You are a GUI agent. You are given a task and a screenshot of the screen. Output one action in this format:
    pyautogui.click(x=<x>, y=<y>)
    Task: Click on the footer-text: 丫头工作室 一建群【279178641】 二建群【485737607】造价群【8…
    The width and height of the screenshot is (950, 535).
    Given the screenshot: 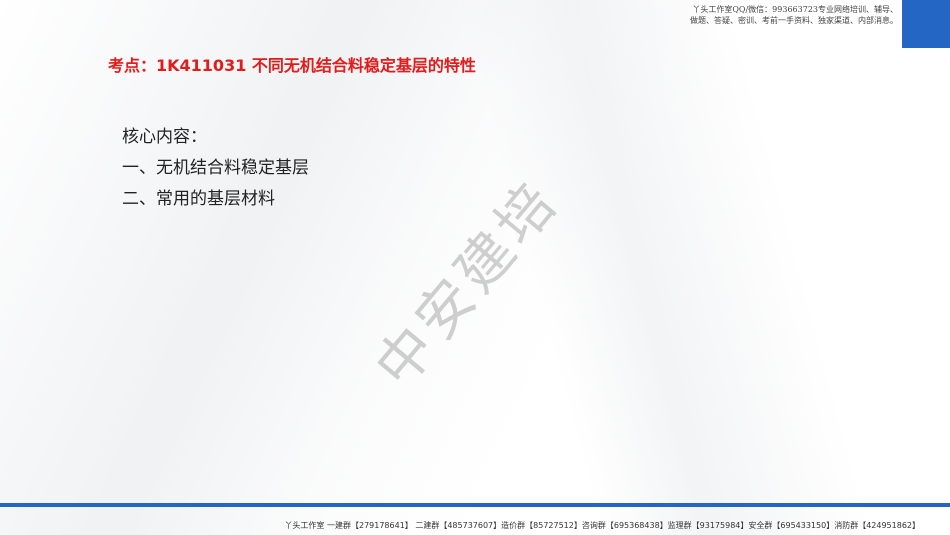 What is the action you would take?
    pyautogui.click(x=602, y=525)
    